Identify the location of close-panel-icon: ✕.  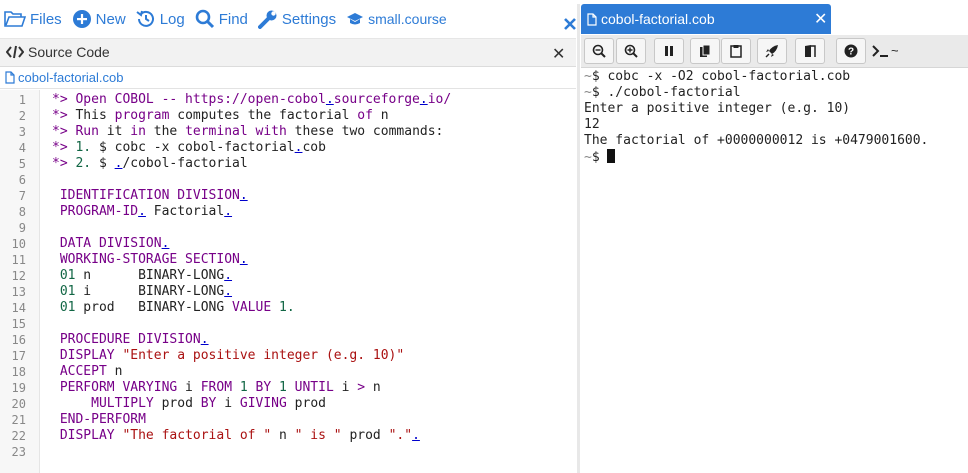
(558, 54).